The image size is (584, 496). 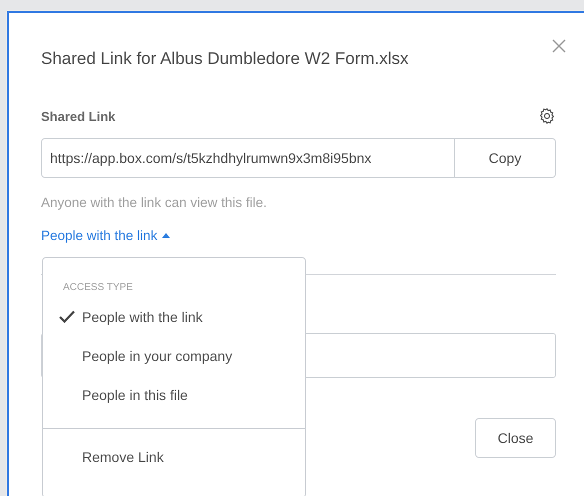 What do you see at coordinates (98, 288) in the screenshot?
I see `menu-heading: ACCESS TYPE` at bounding box center [98, 288].